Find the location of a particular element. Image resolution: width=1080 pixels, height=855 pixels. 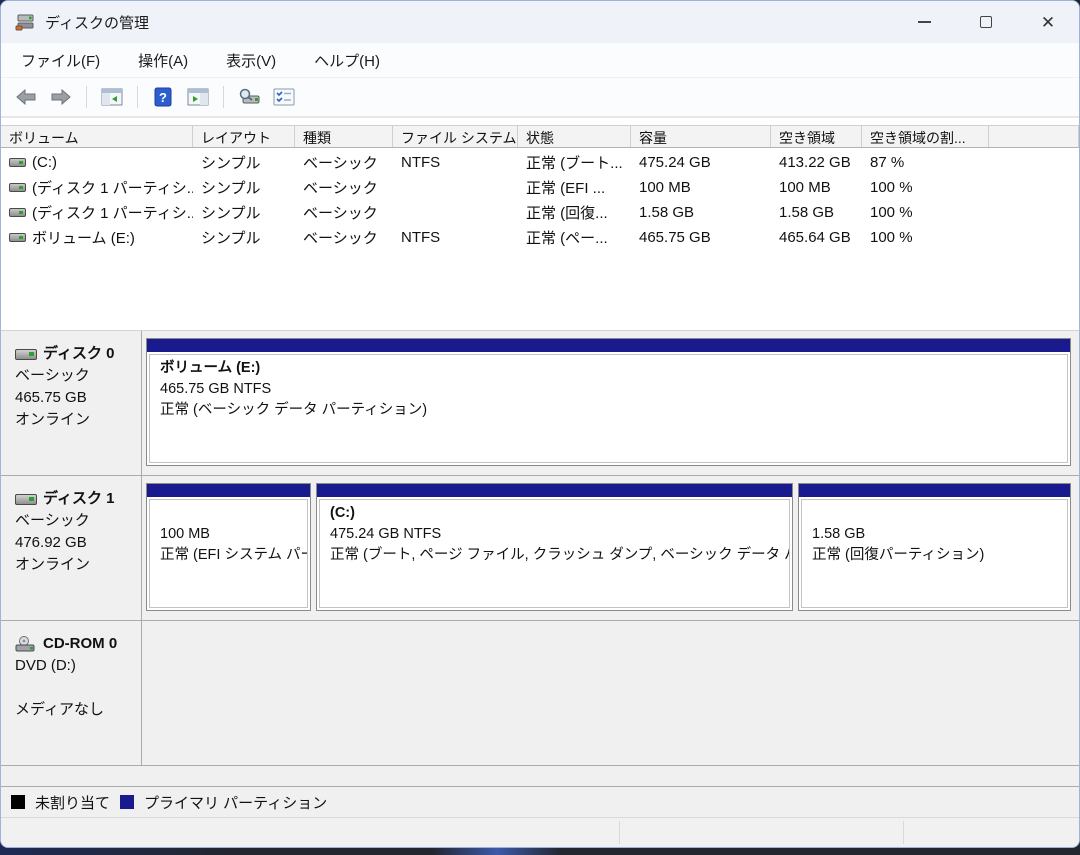

primary-partition-label: プライマリ パーティション is located at coordinates (236, 803).